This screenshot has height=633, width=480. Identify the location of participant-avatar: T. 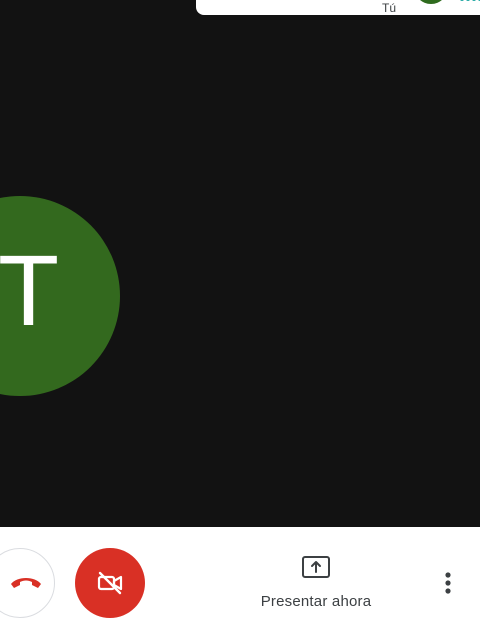
(60, 296).